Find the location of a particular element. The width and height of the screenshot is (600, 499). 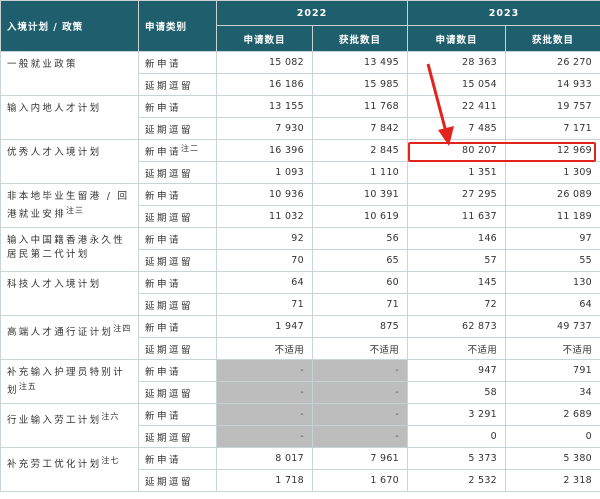

value-cell: 10 391 is located at coordinates (360, 194).